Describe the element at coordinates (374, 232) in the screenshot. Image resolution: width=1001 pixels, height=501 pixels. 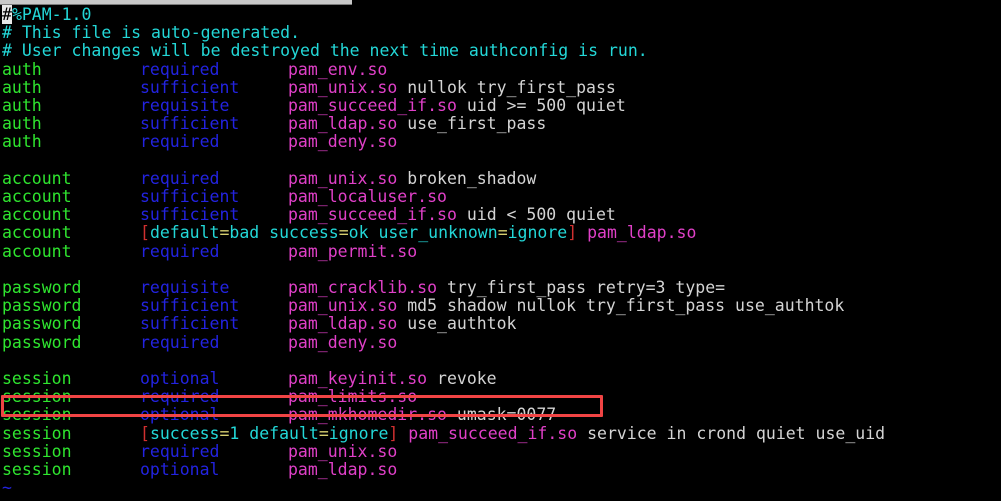
I see `bracket-space` at that location.